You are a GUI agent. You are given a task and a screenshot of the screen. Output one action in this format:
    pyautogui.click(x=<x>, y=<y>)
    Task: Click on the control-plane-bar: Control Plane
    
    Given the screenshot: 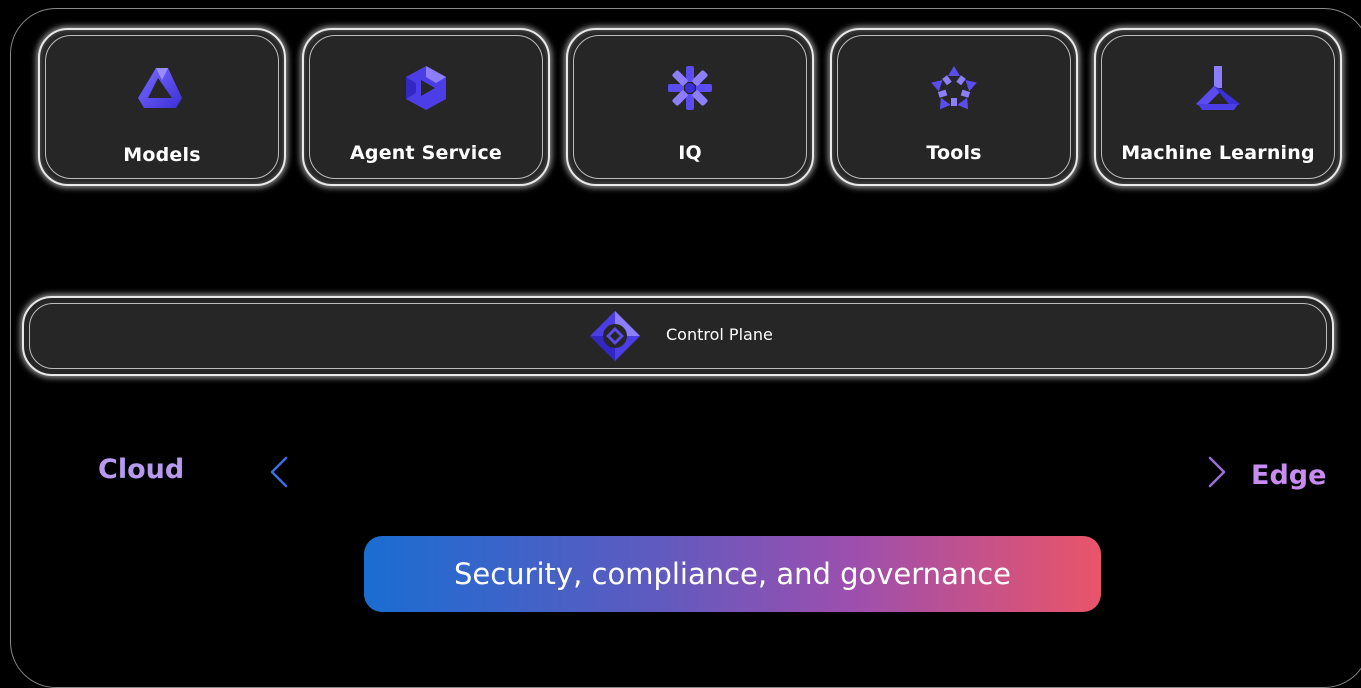 What is the action you would take?
    pyautogui.click(x=678, y=336)
    